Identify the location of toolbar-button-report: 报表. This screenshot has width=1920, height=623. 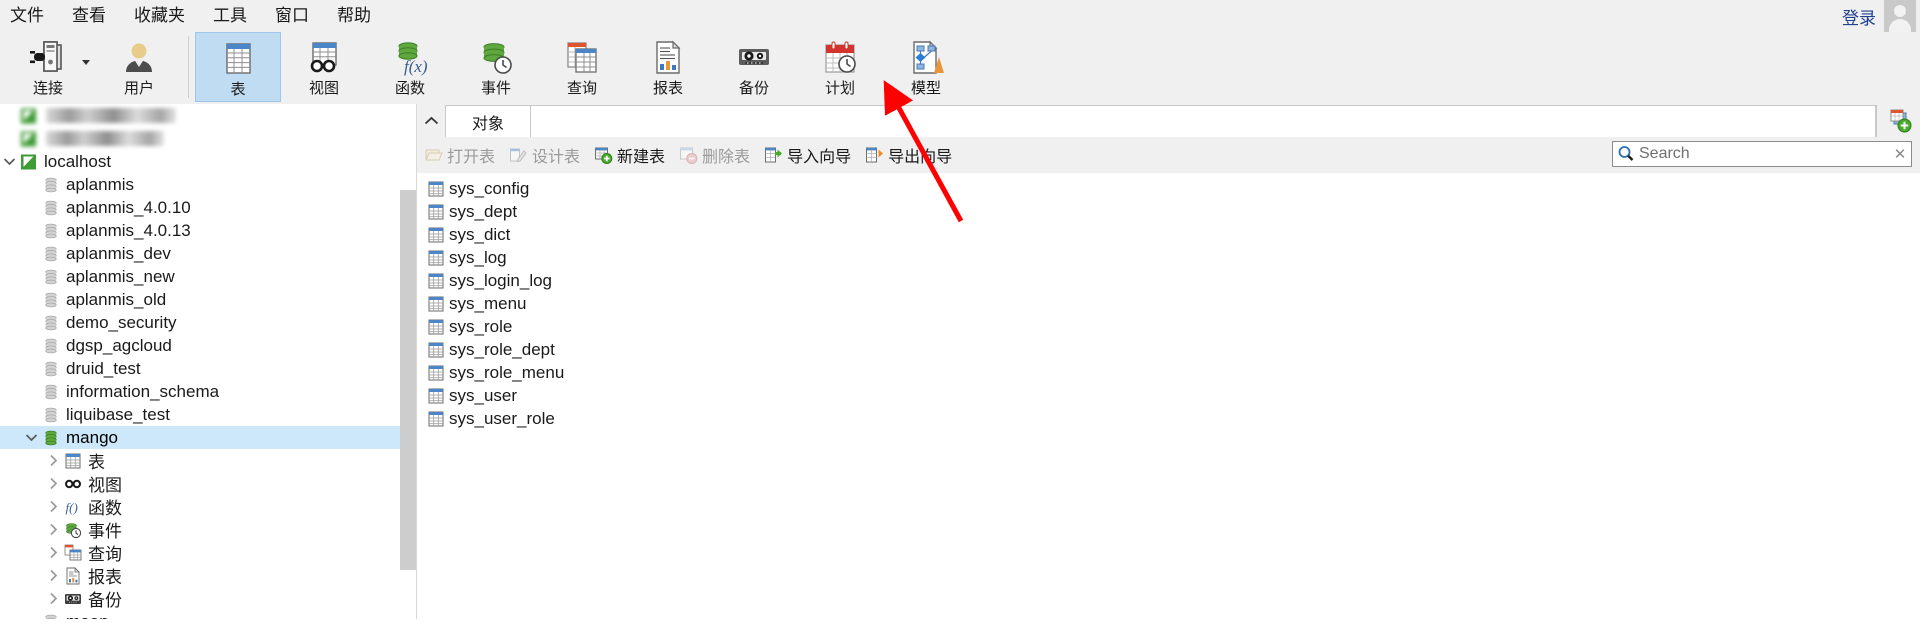
(668, 67).